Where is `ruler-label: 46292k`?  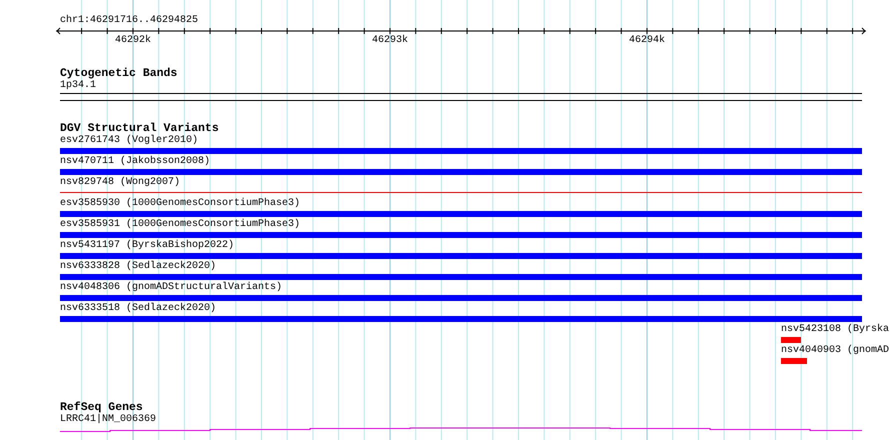
ruler-label: 46292k is located at coordinates (132, 41).